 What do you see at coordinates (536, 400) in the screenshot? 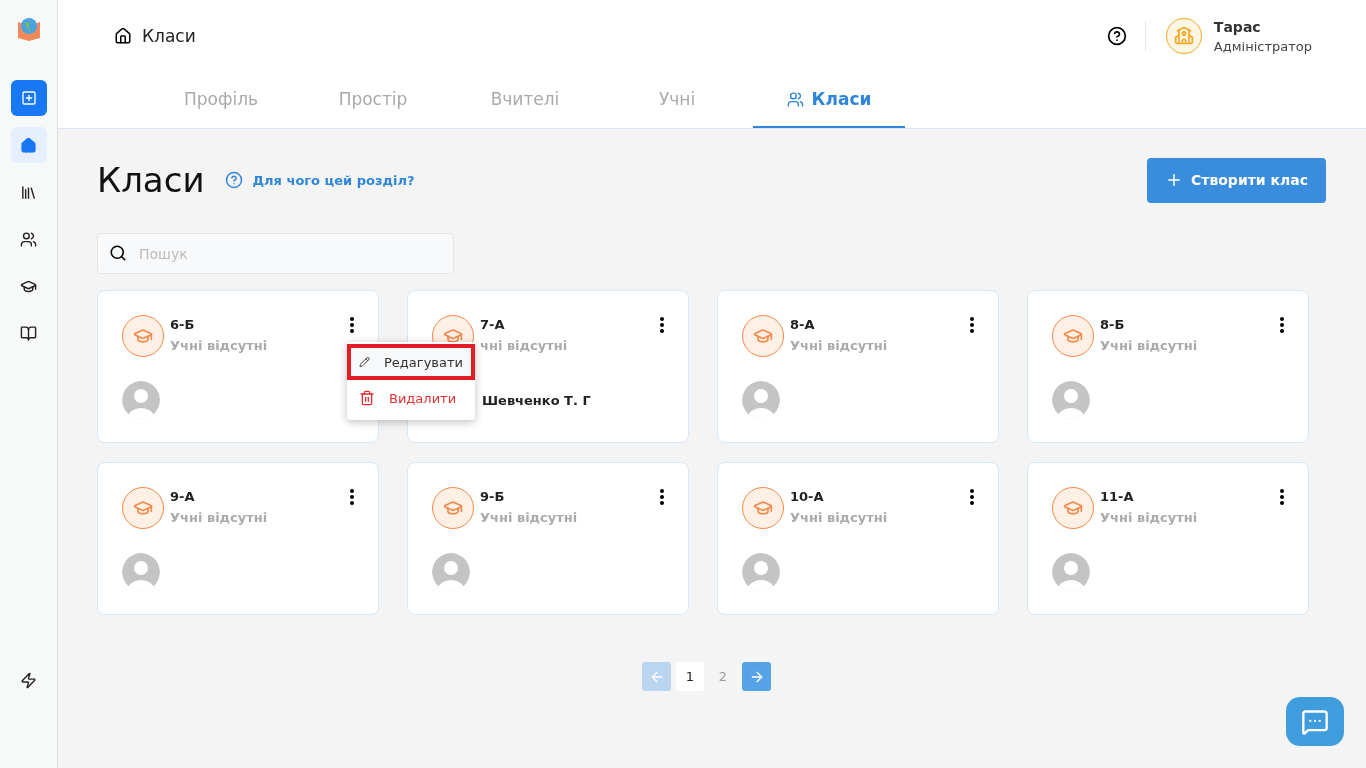
I see `teacher-name: Шевченко Т. Г` at bounding box center [536, 400].